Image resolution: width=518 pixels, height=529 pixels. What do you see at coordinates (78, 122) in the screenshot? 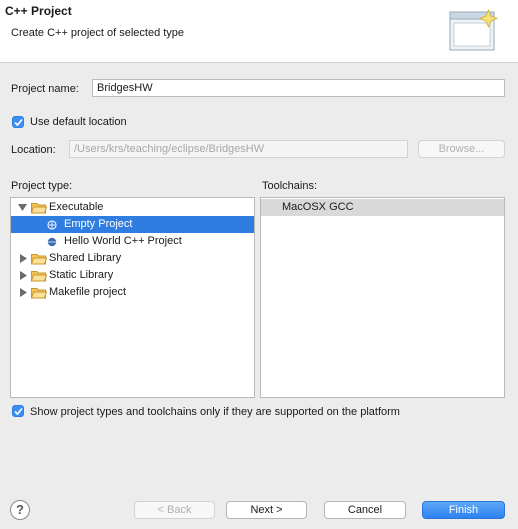
I see `use-default-location-label: Use default location` at bounding box center [78, 122].